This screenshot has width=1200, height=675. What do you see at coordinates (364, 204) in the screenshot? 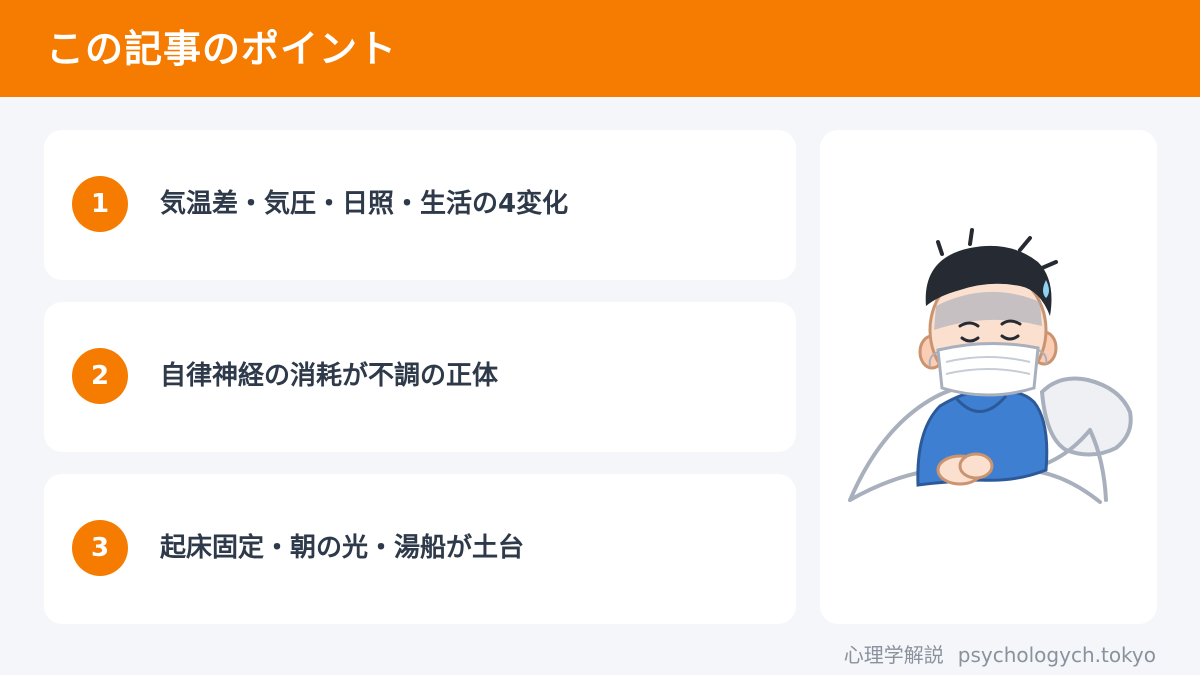
I see `point-text: 気温差・気圧・日照・生活の4変化` at bounding box center [364, 204].